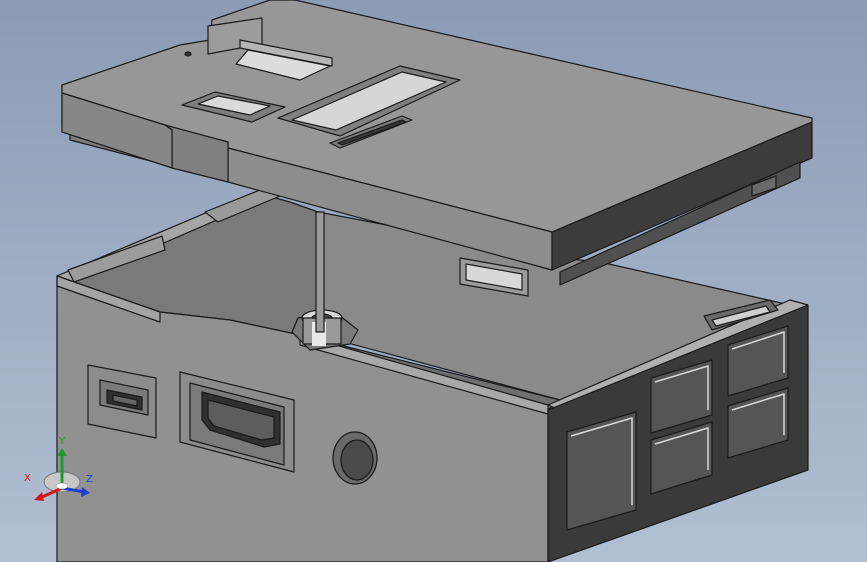  What do you see at coordinates (27, 478) in the screenshot?
I see `triad-x-label: X` at bounding box center [27, 478].